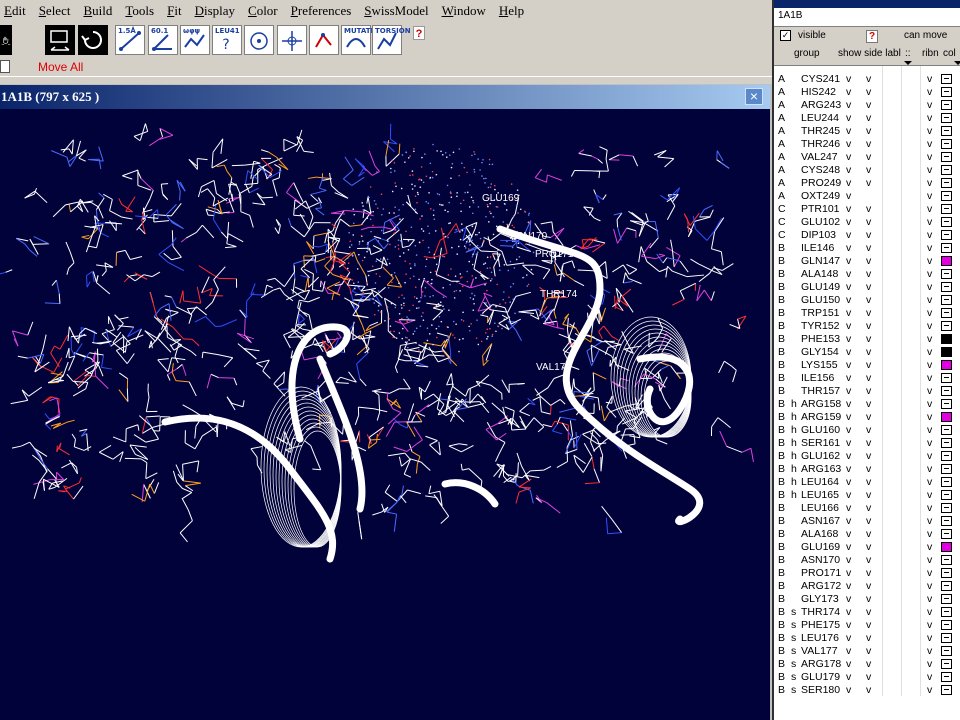 This screenshot has height=720, width=960. What do you see at coordinates (867, 612) in the screenshot?
I see `residue-row: Bs THR174 v v v` at bounding box center [867, 612].